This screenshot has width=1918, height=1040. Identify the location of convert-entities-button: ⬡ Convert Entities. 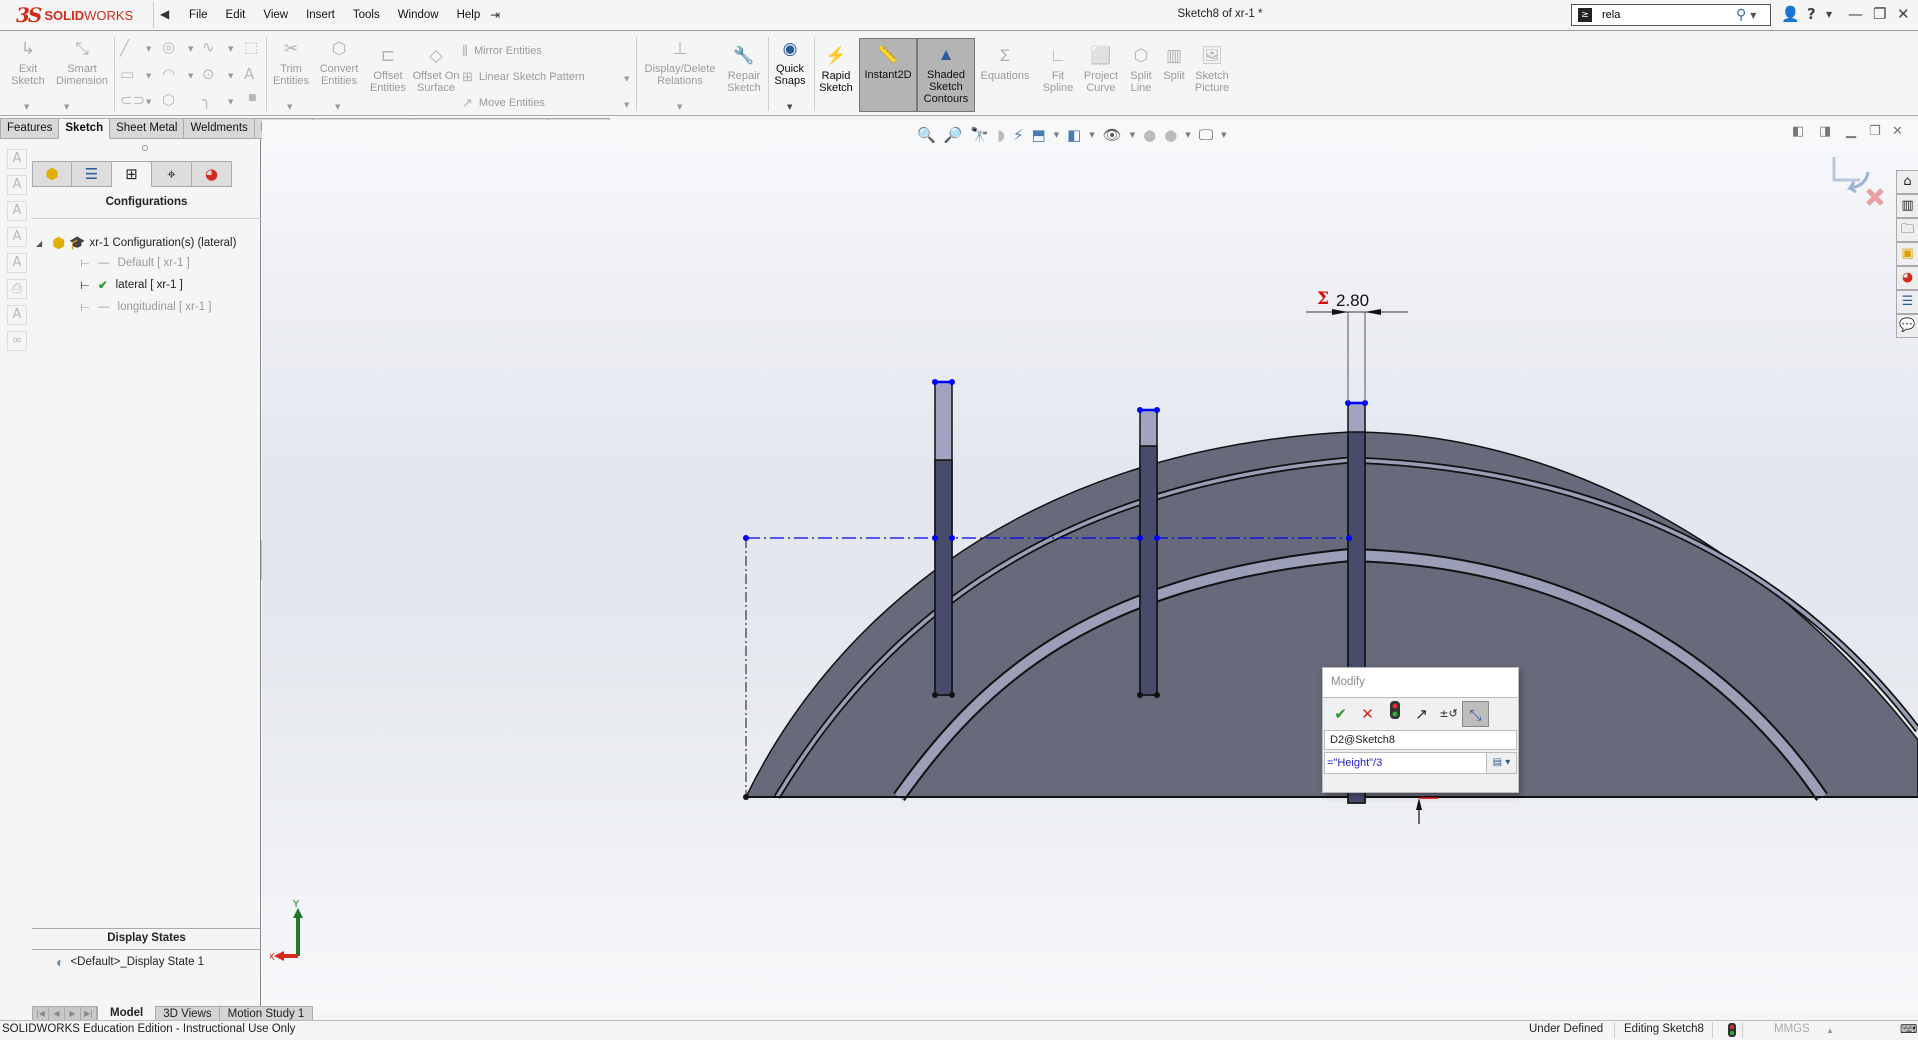
(339, 63).